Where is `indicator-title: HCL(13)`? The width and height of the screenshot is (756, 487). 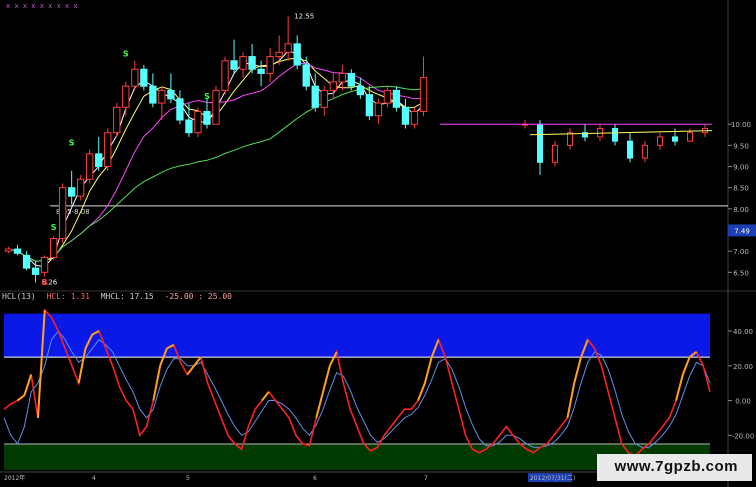 indicator-title: HCL(13) is located at coordinates (19, 296).